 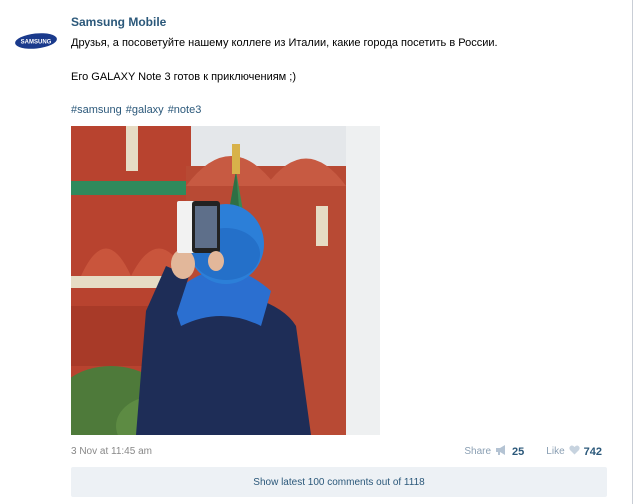 I want to click on samsung-logo-avatar: SAMSUNG, so click(x=36, y=41).